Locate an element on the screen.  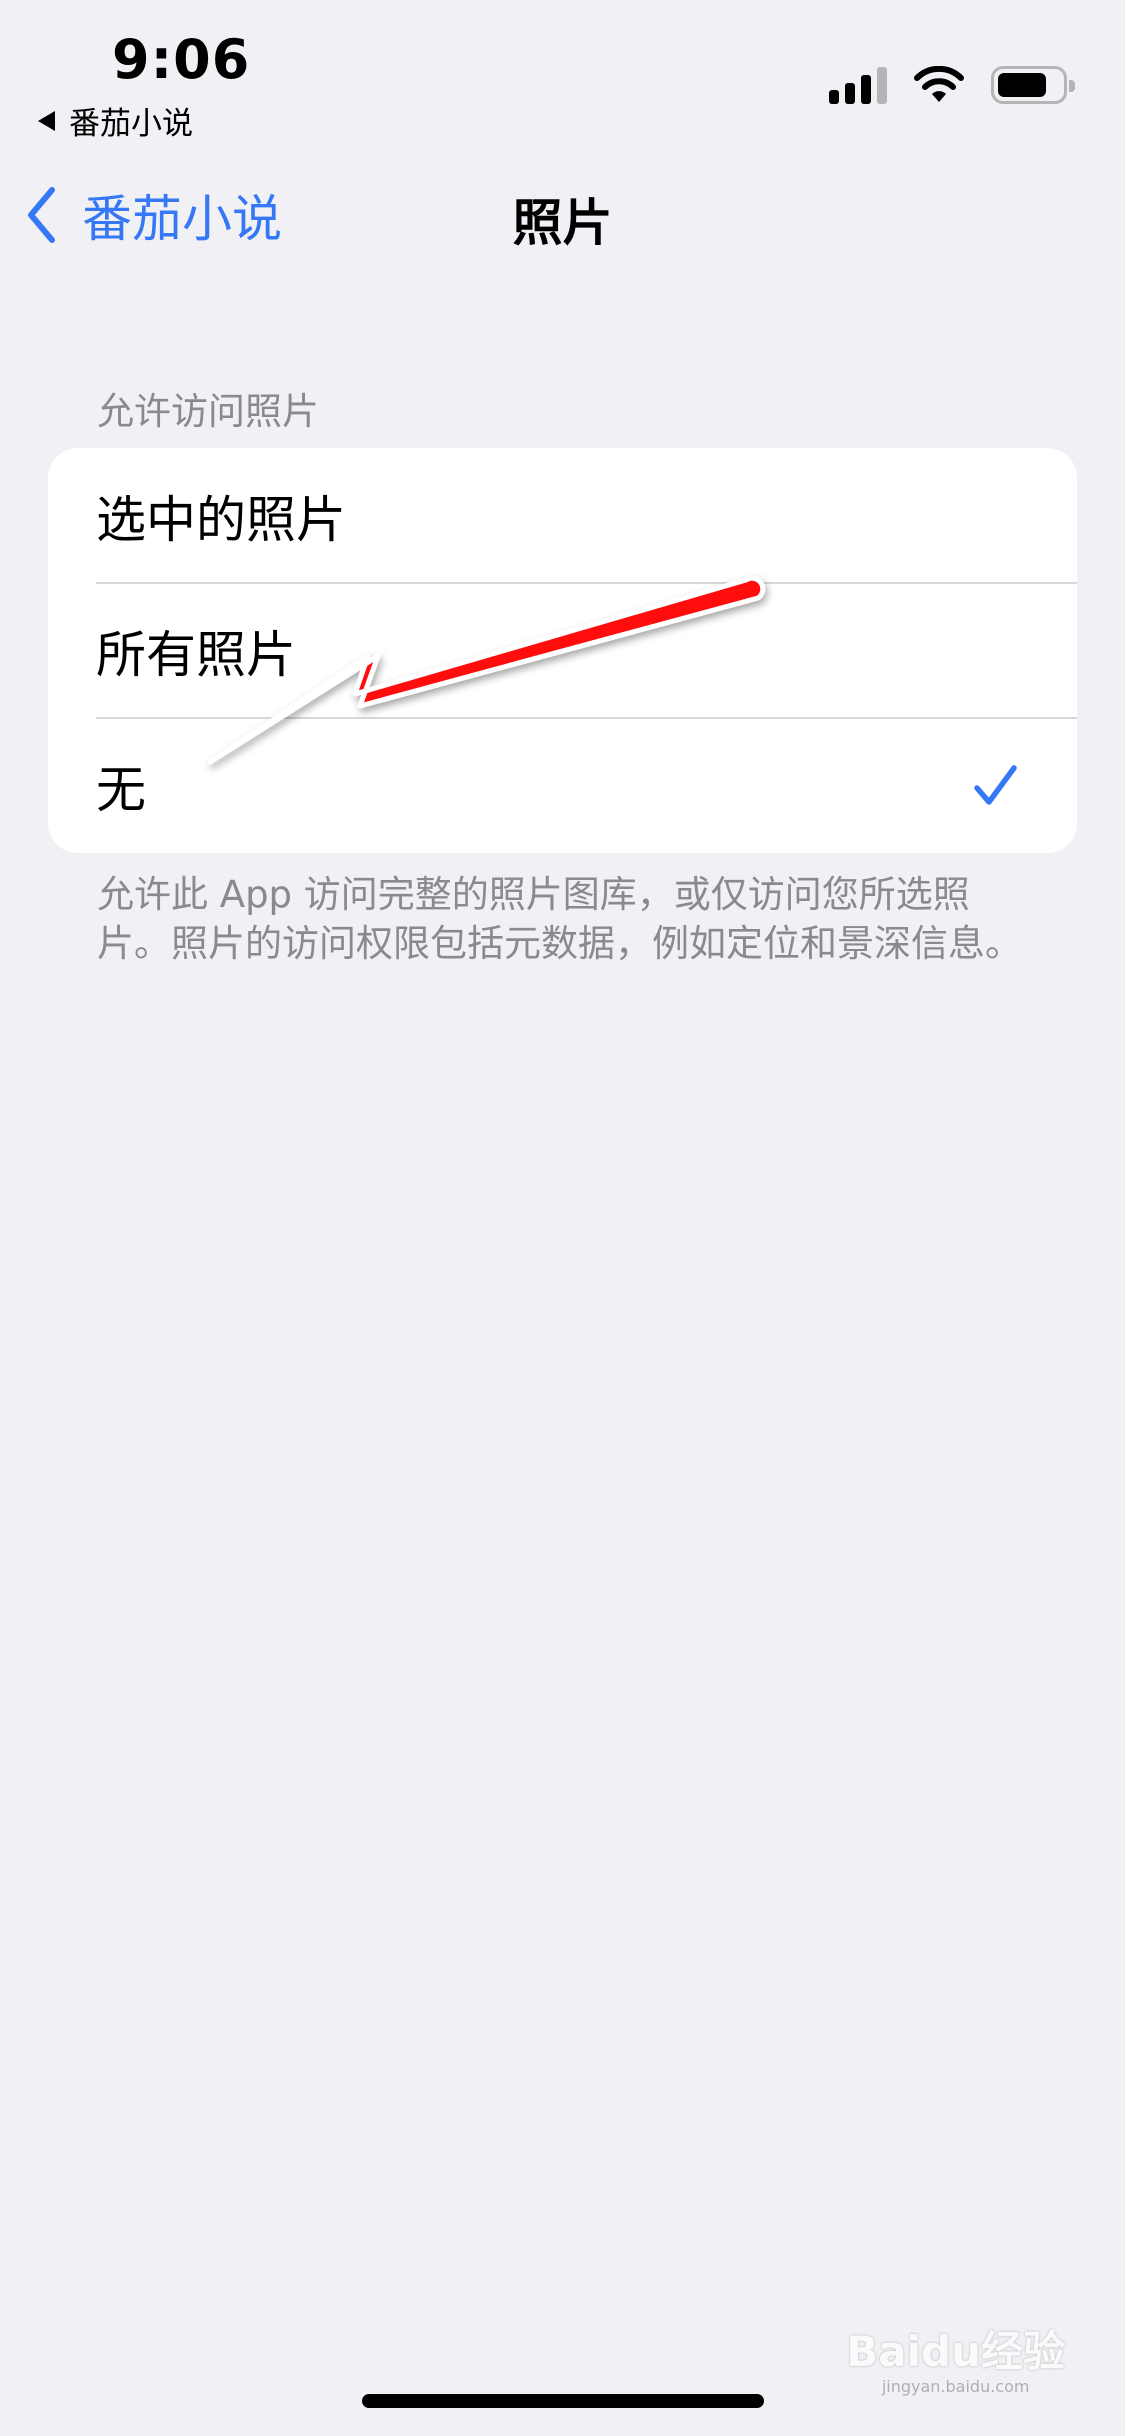
status-time: 9:06 is located at coordinates (181, 59).